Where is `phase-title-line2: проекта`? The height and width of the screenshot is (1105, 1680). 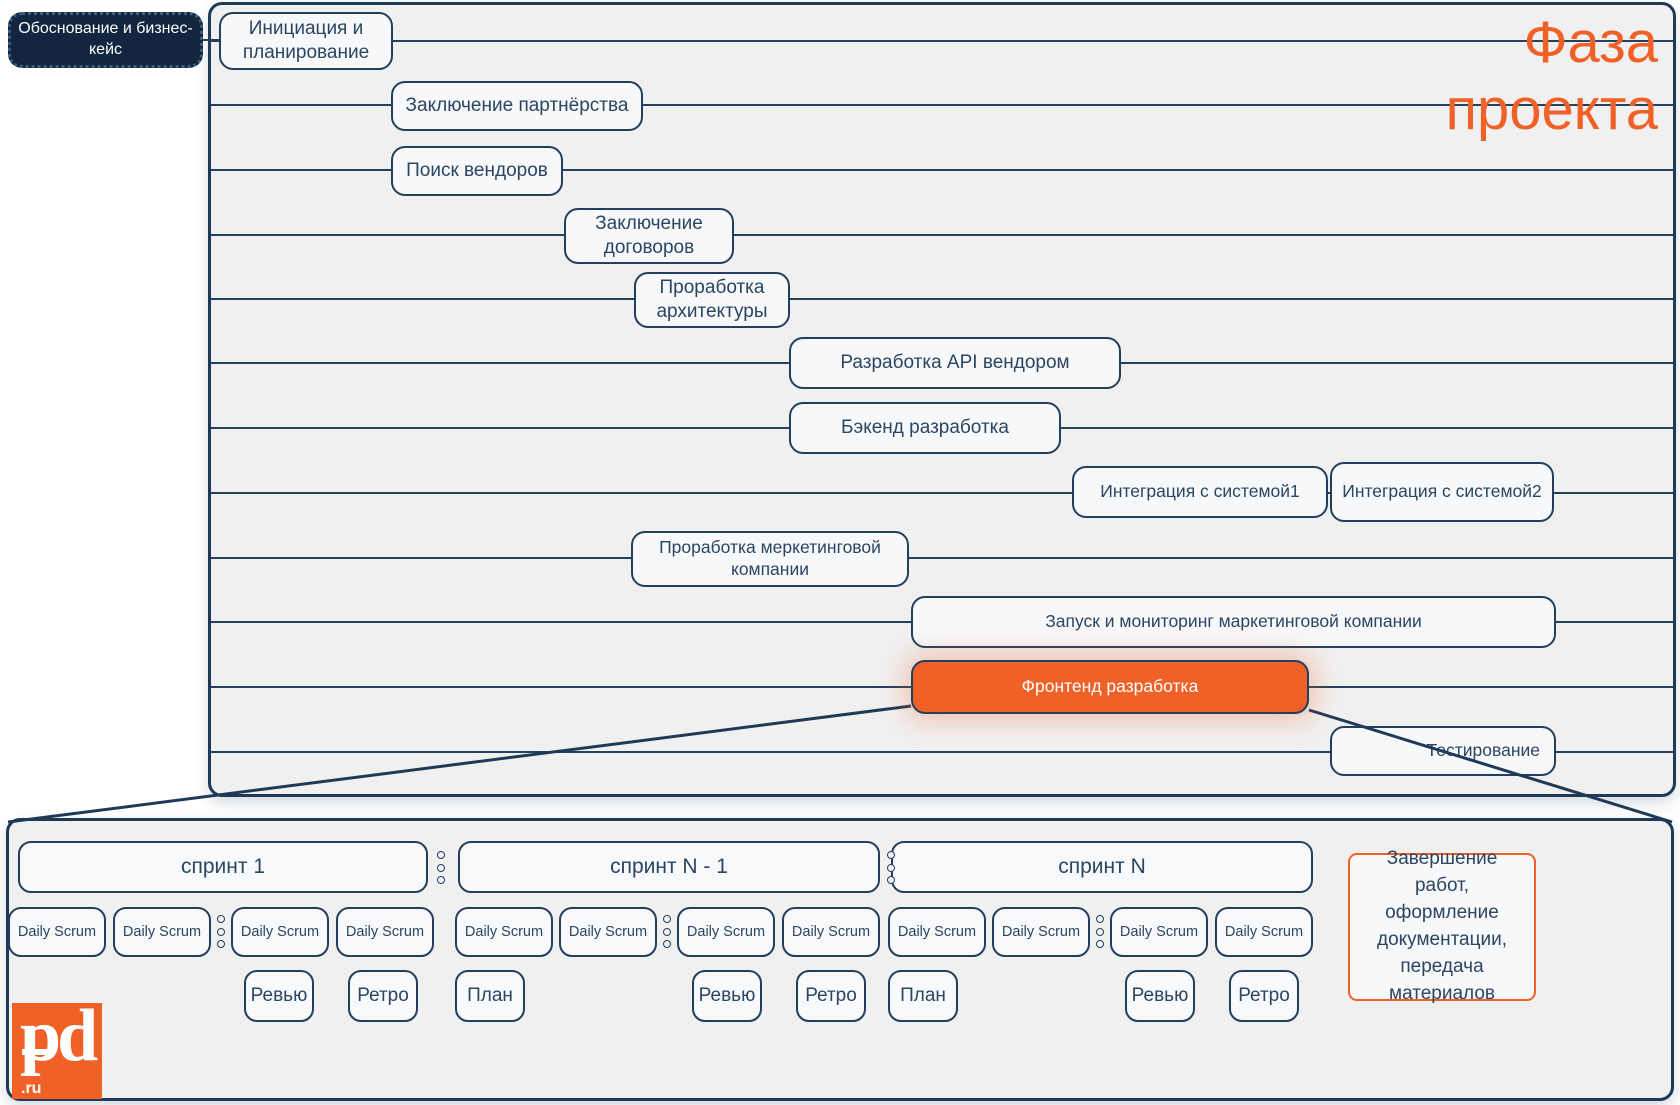 phase-title-line2: проекта is located at coordinates (1551, 109).